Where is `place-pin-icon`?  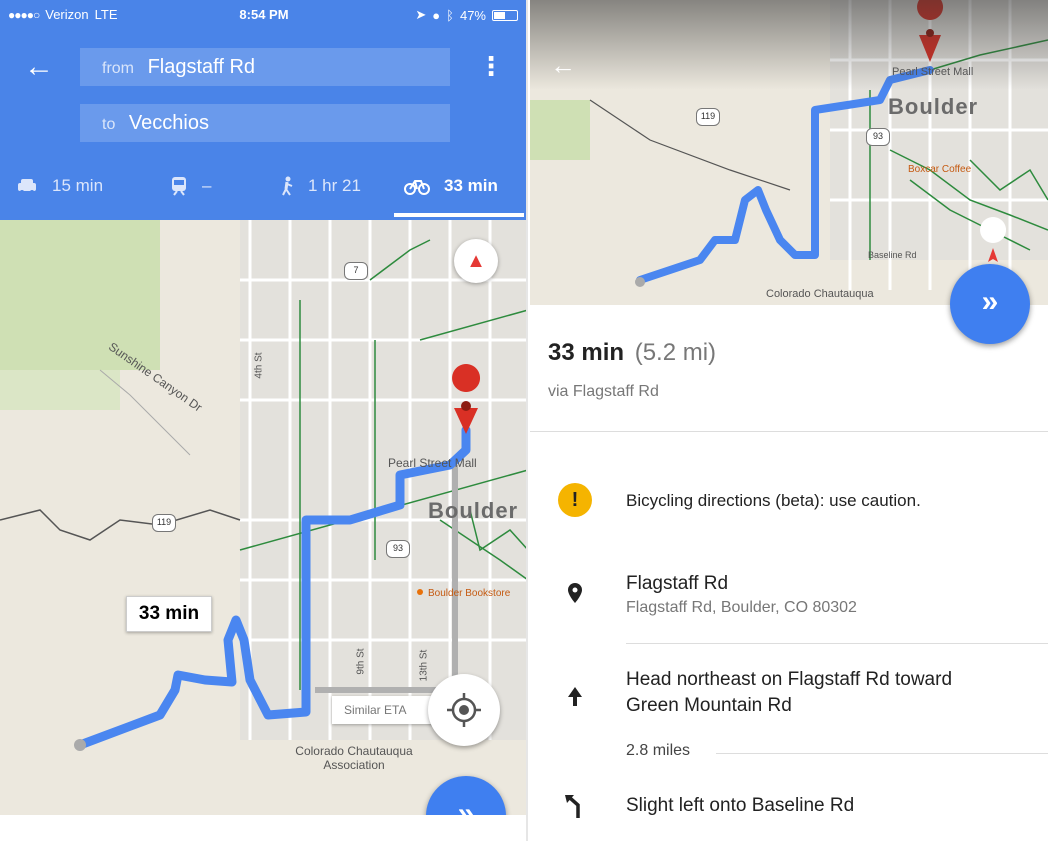 place-pin-icon is located at coordinates (575, 594).